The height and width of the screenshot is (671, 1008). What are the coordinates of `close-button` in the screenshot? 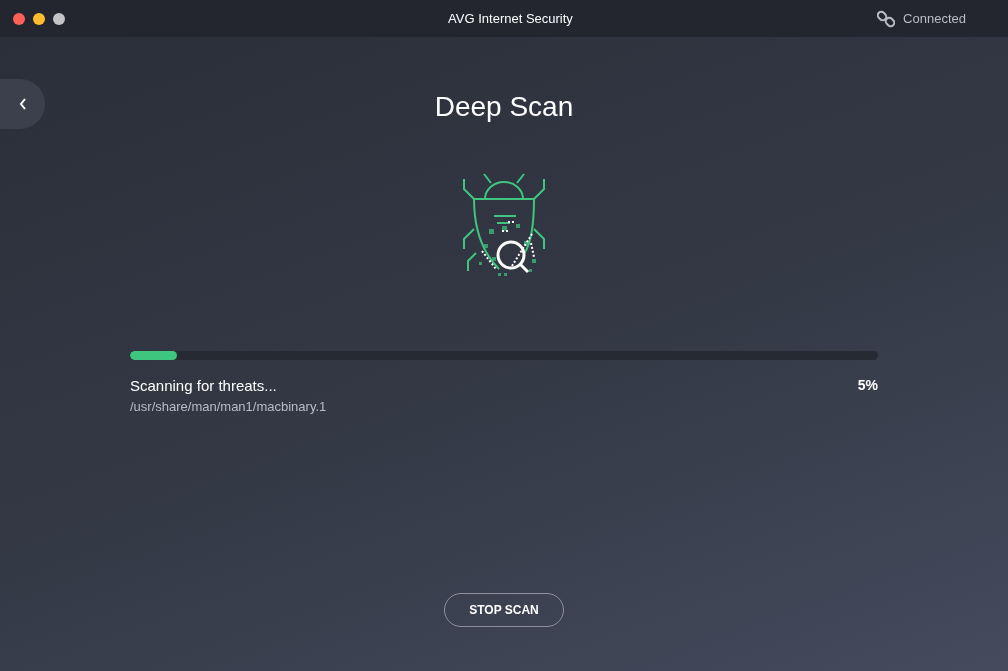 It's located at (19, 18).